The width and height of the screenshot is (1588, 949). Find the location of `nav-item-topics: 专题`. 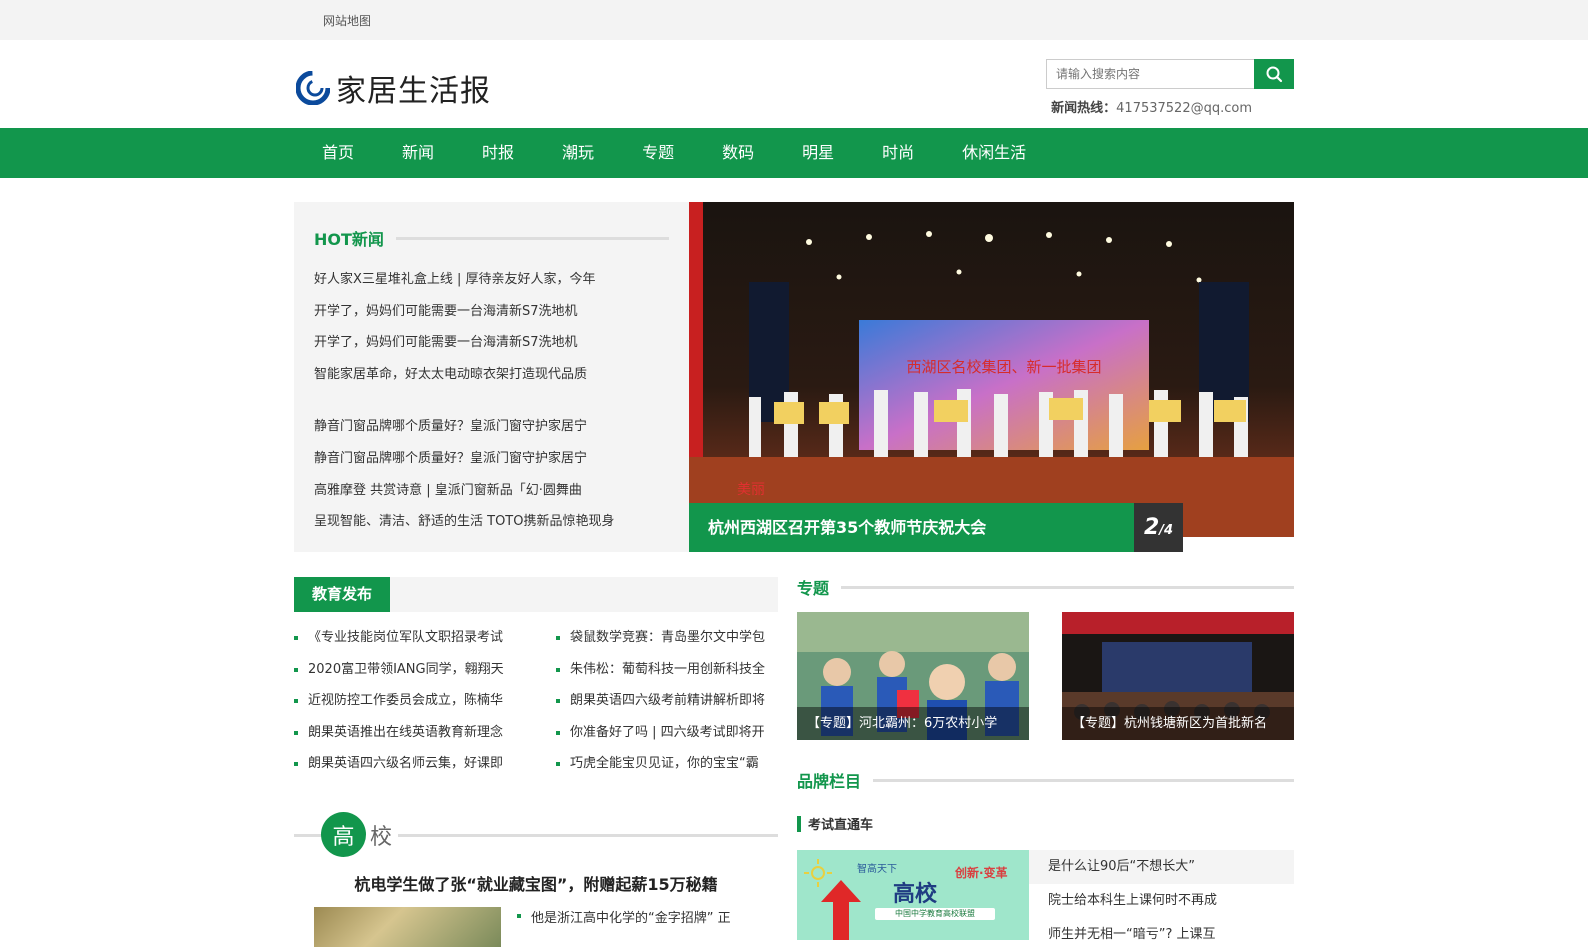

nav-item-topics: 专题 is located at coordinates (658, 153).